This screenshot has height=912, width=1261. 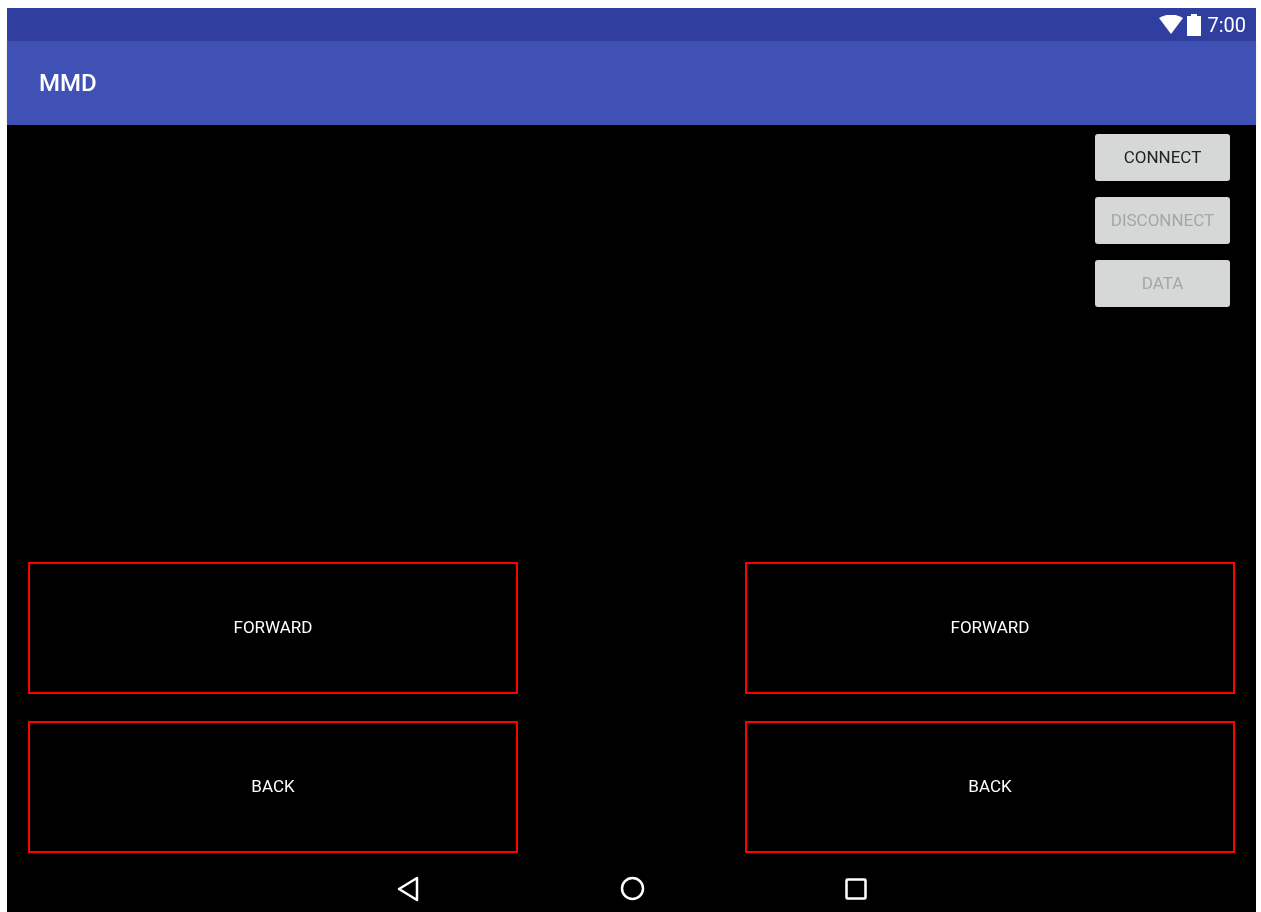 What do you see at coordinates (1171, 24) in the screenshot?
I see `wifi-icon` at bounding box center [1171, 24].